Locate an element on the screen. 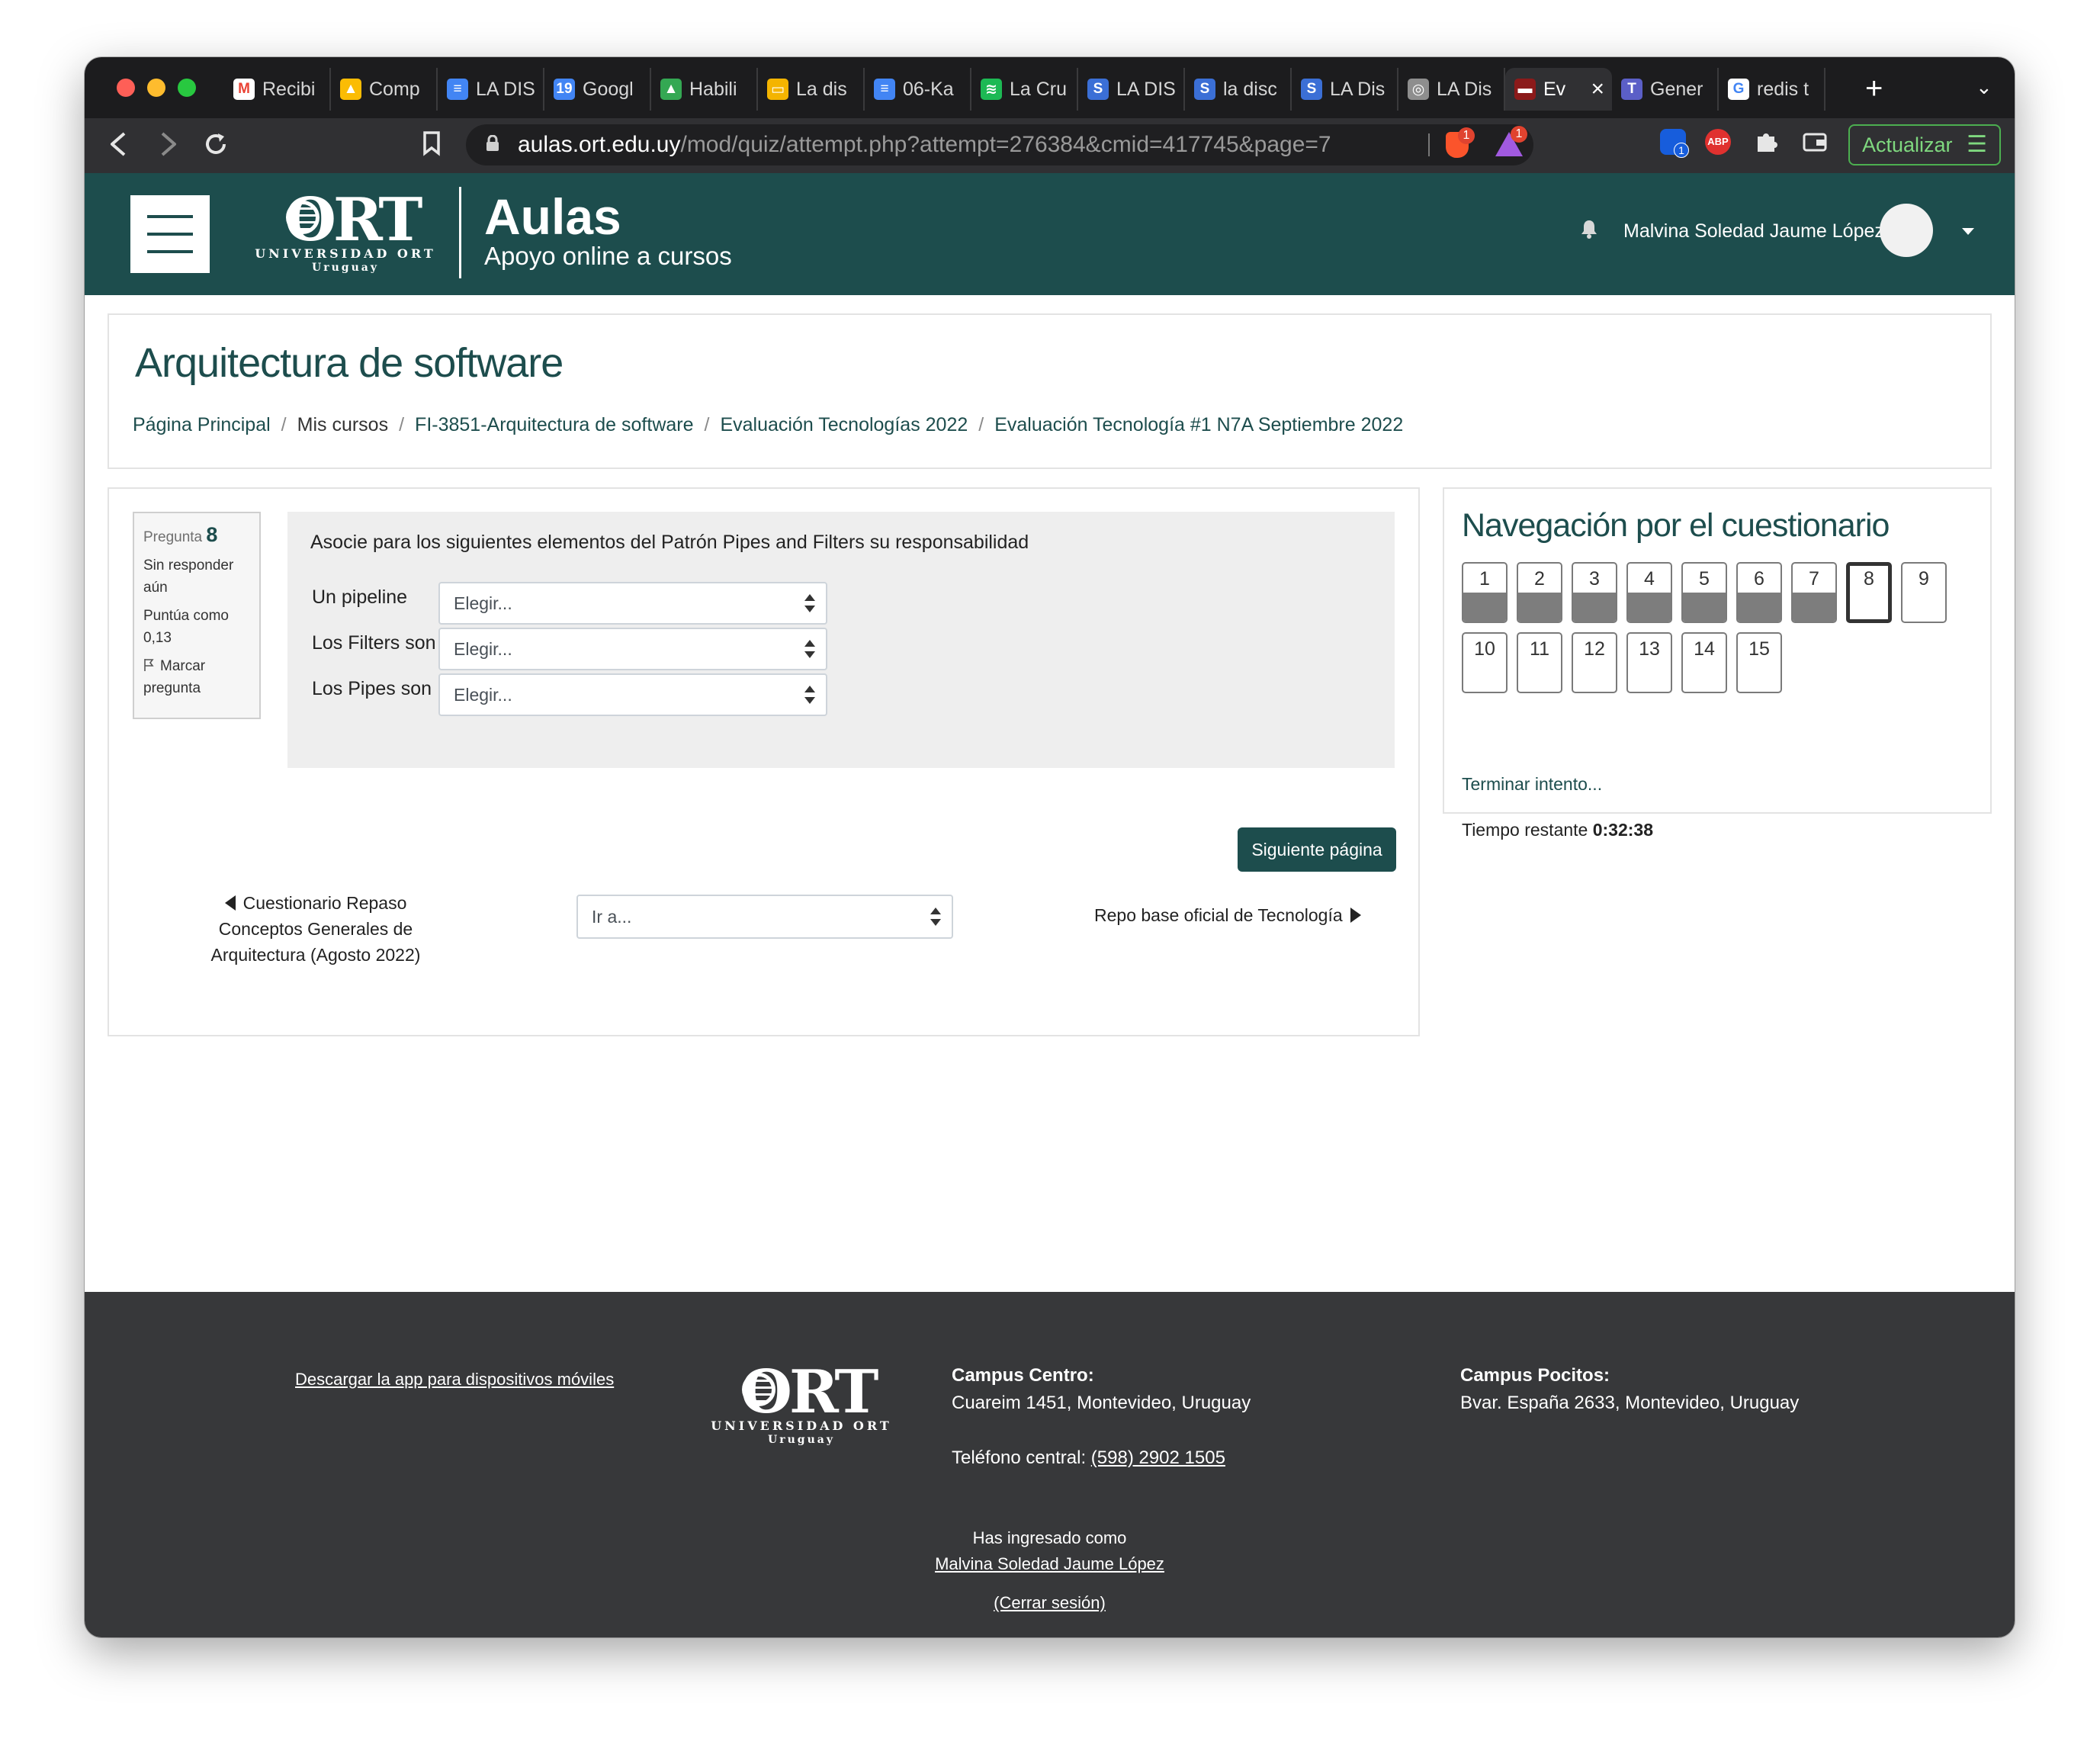 The image size is (2100, 1751). page-header-card is located at coordinates (1050, 391).